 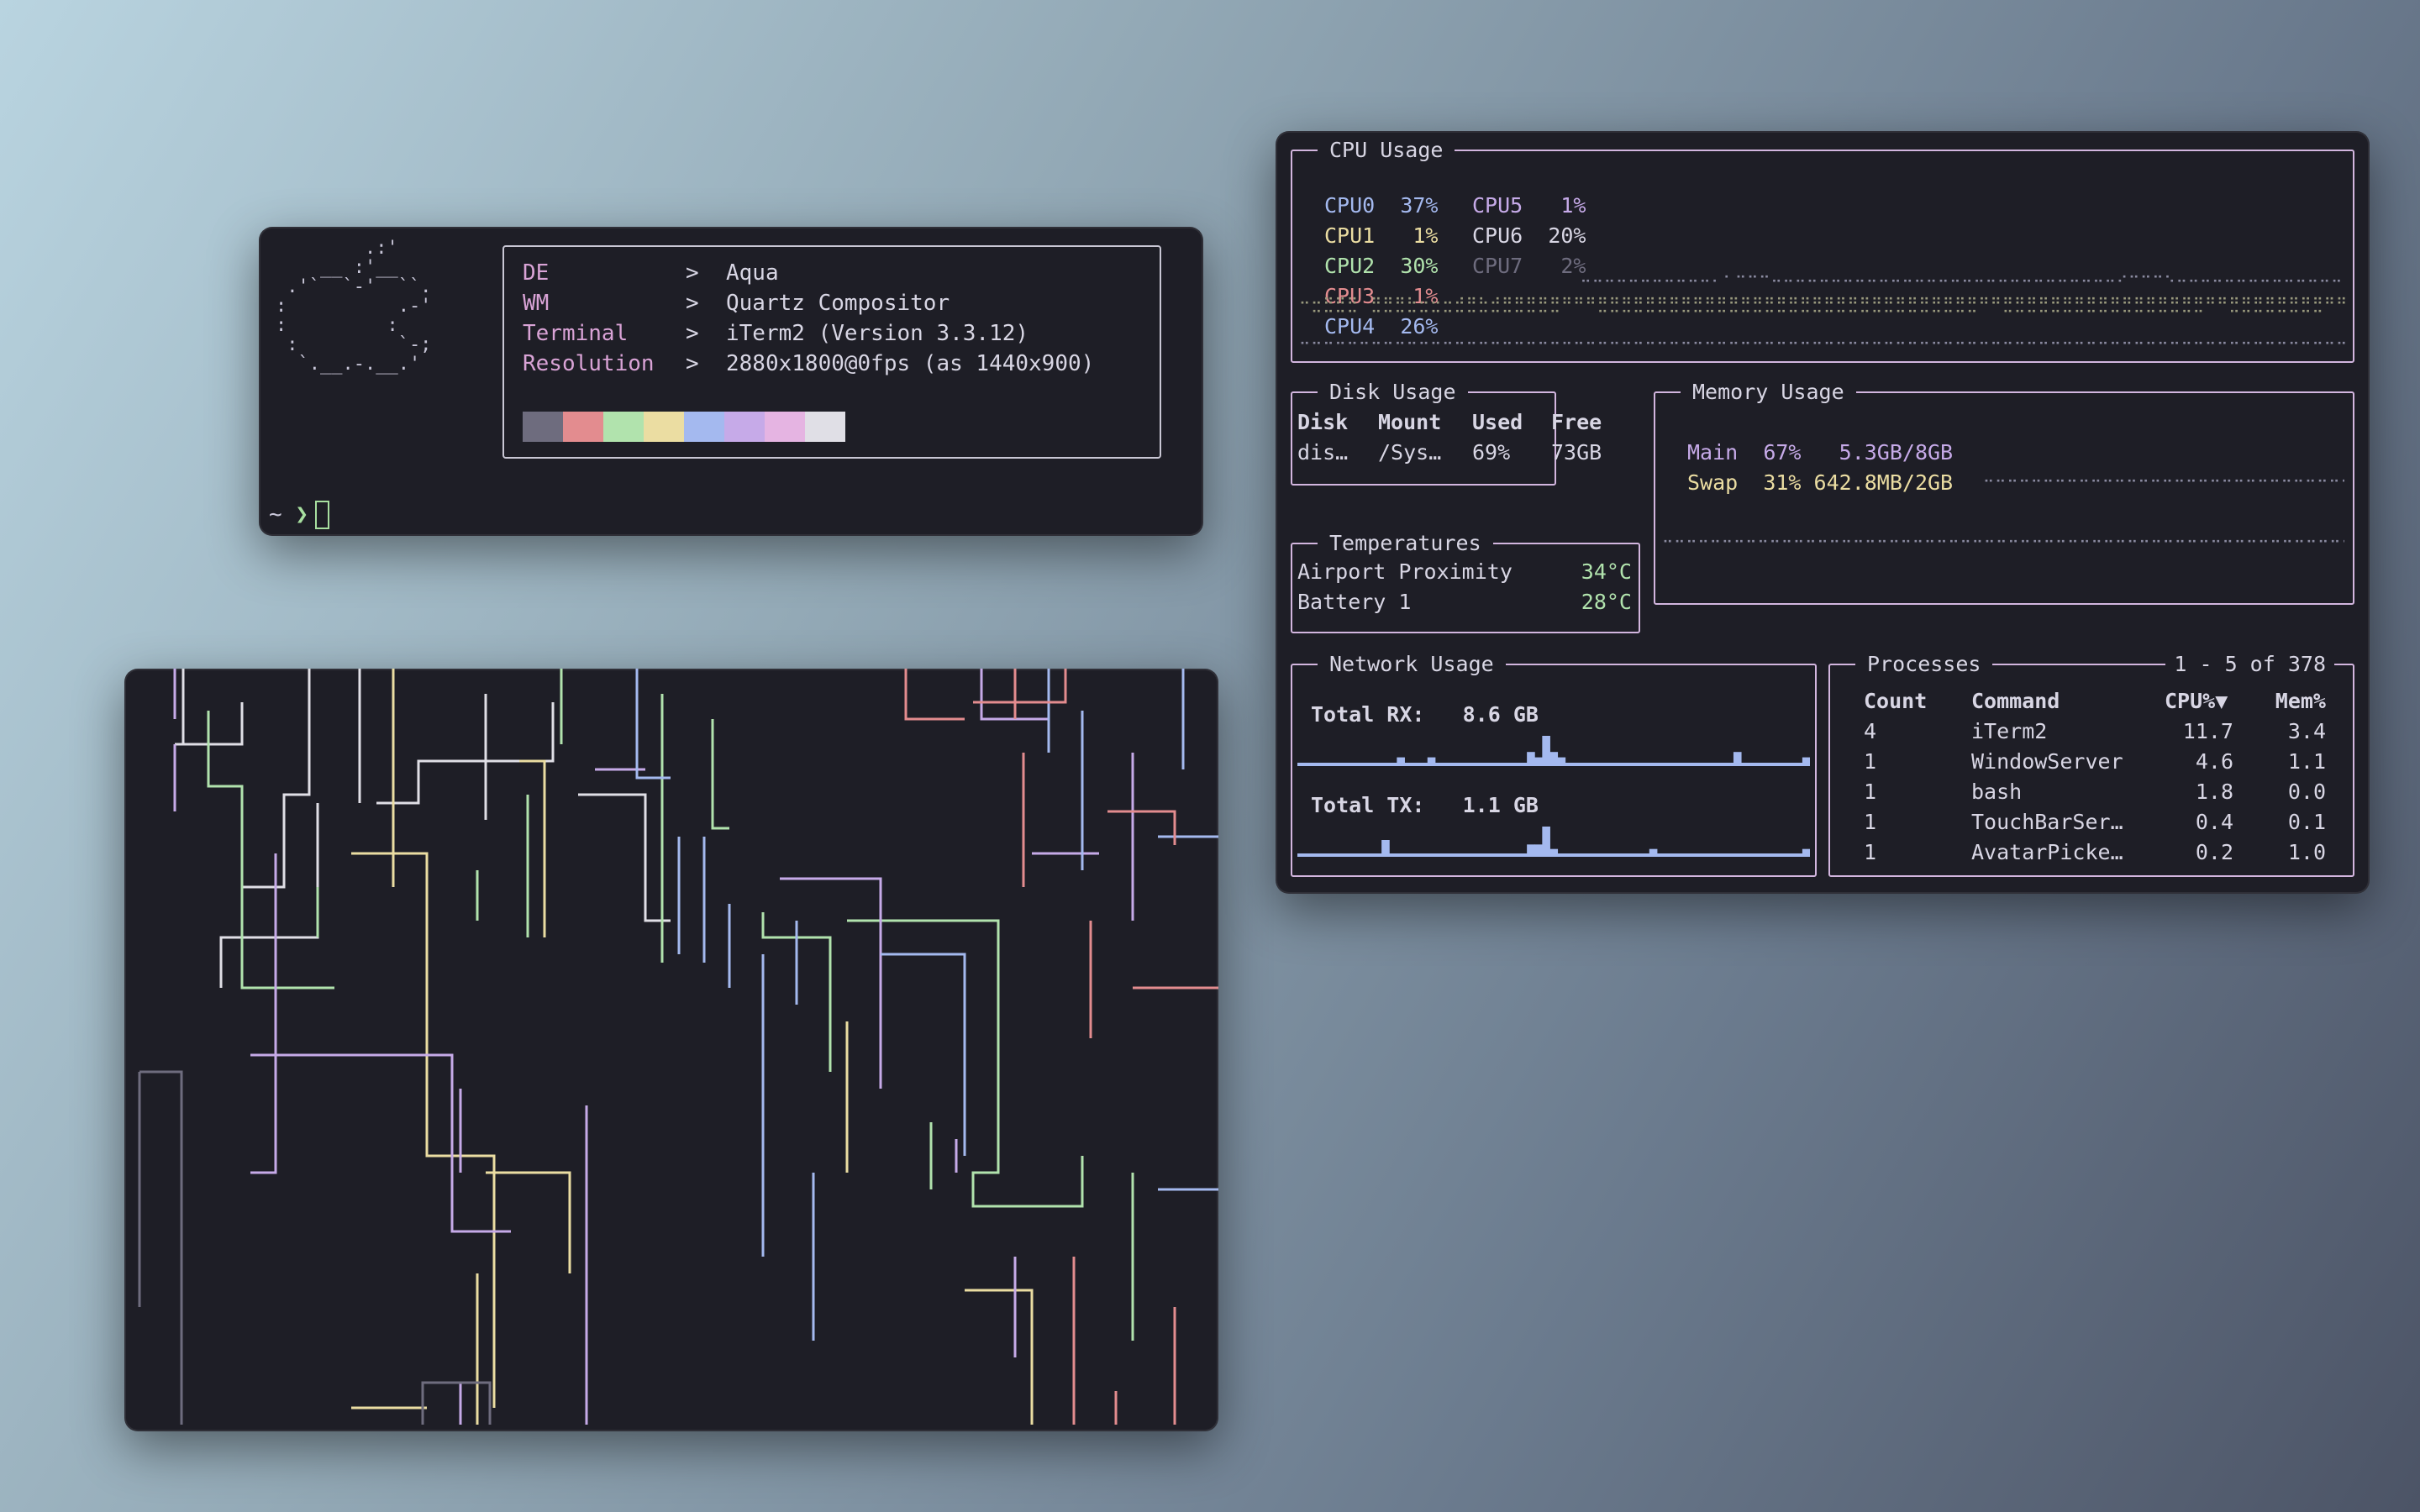 I want to click on info-row-terminal: Terminal > iTerm2 (Version 3.3.12), so click(x=776, y=333).